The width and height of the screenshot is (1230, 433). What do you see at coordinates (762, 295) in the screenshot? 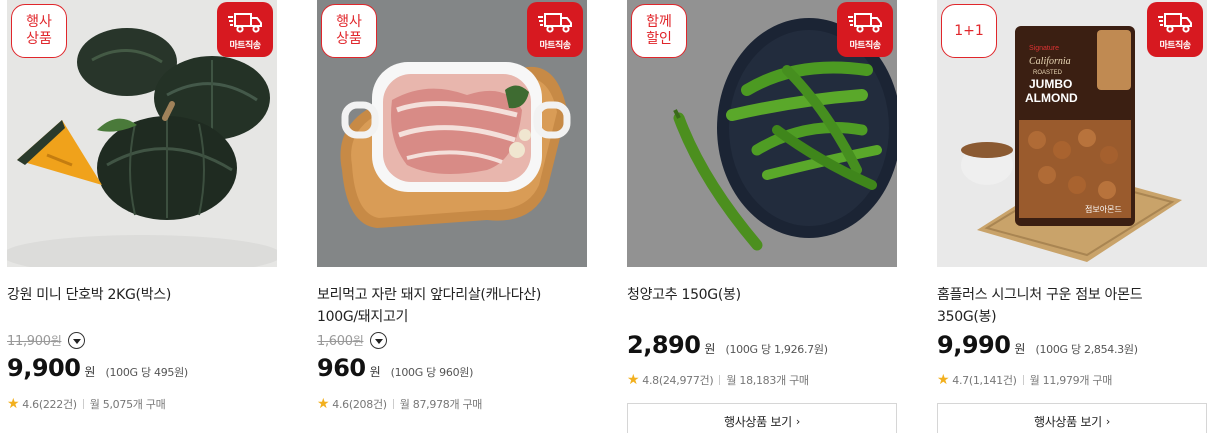
I see `product-name: 청양고추 150G(봉)` at bounding box center [762, 295].